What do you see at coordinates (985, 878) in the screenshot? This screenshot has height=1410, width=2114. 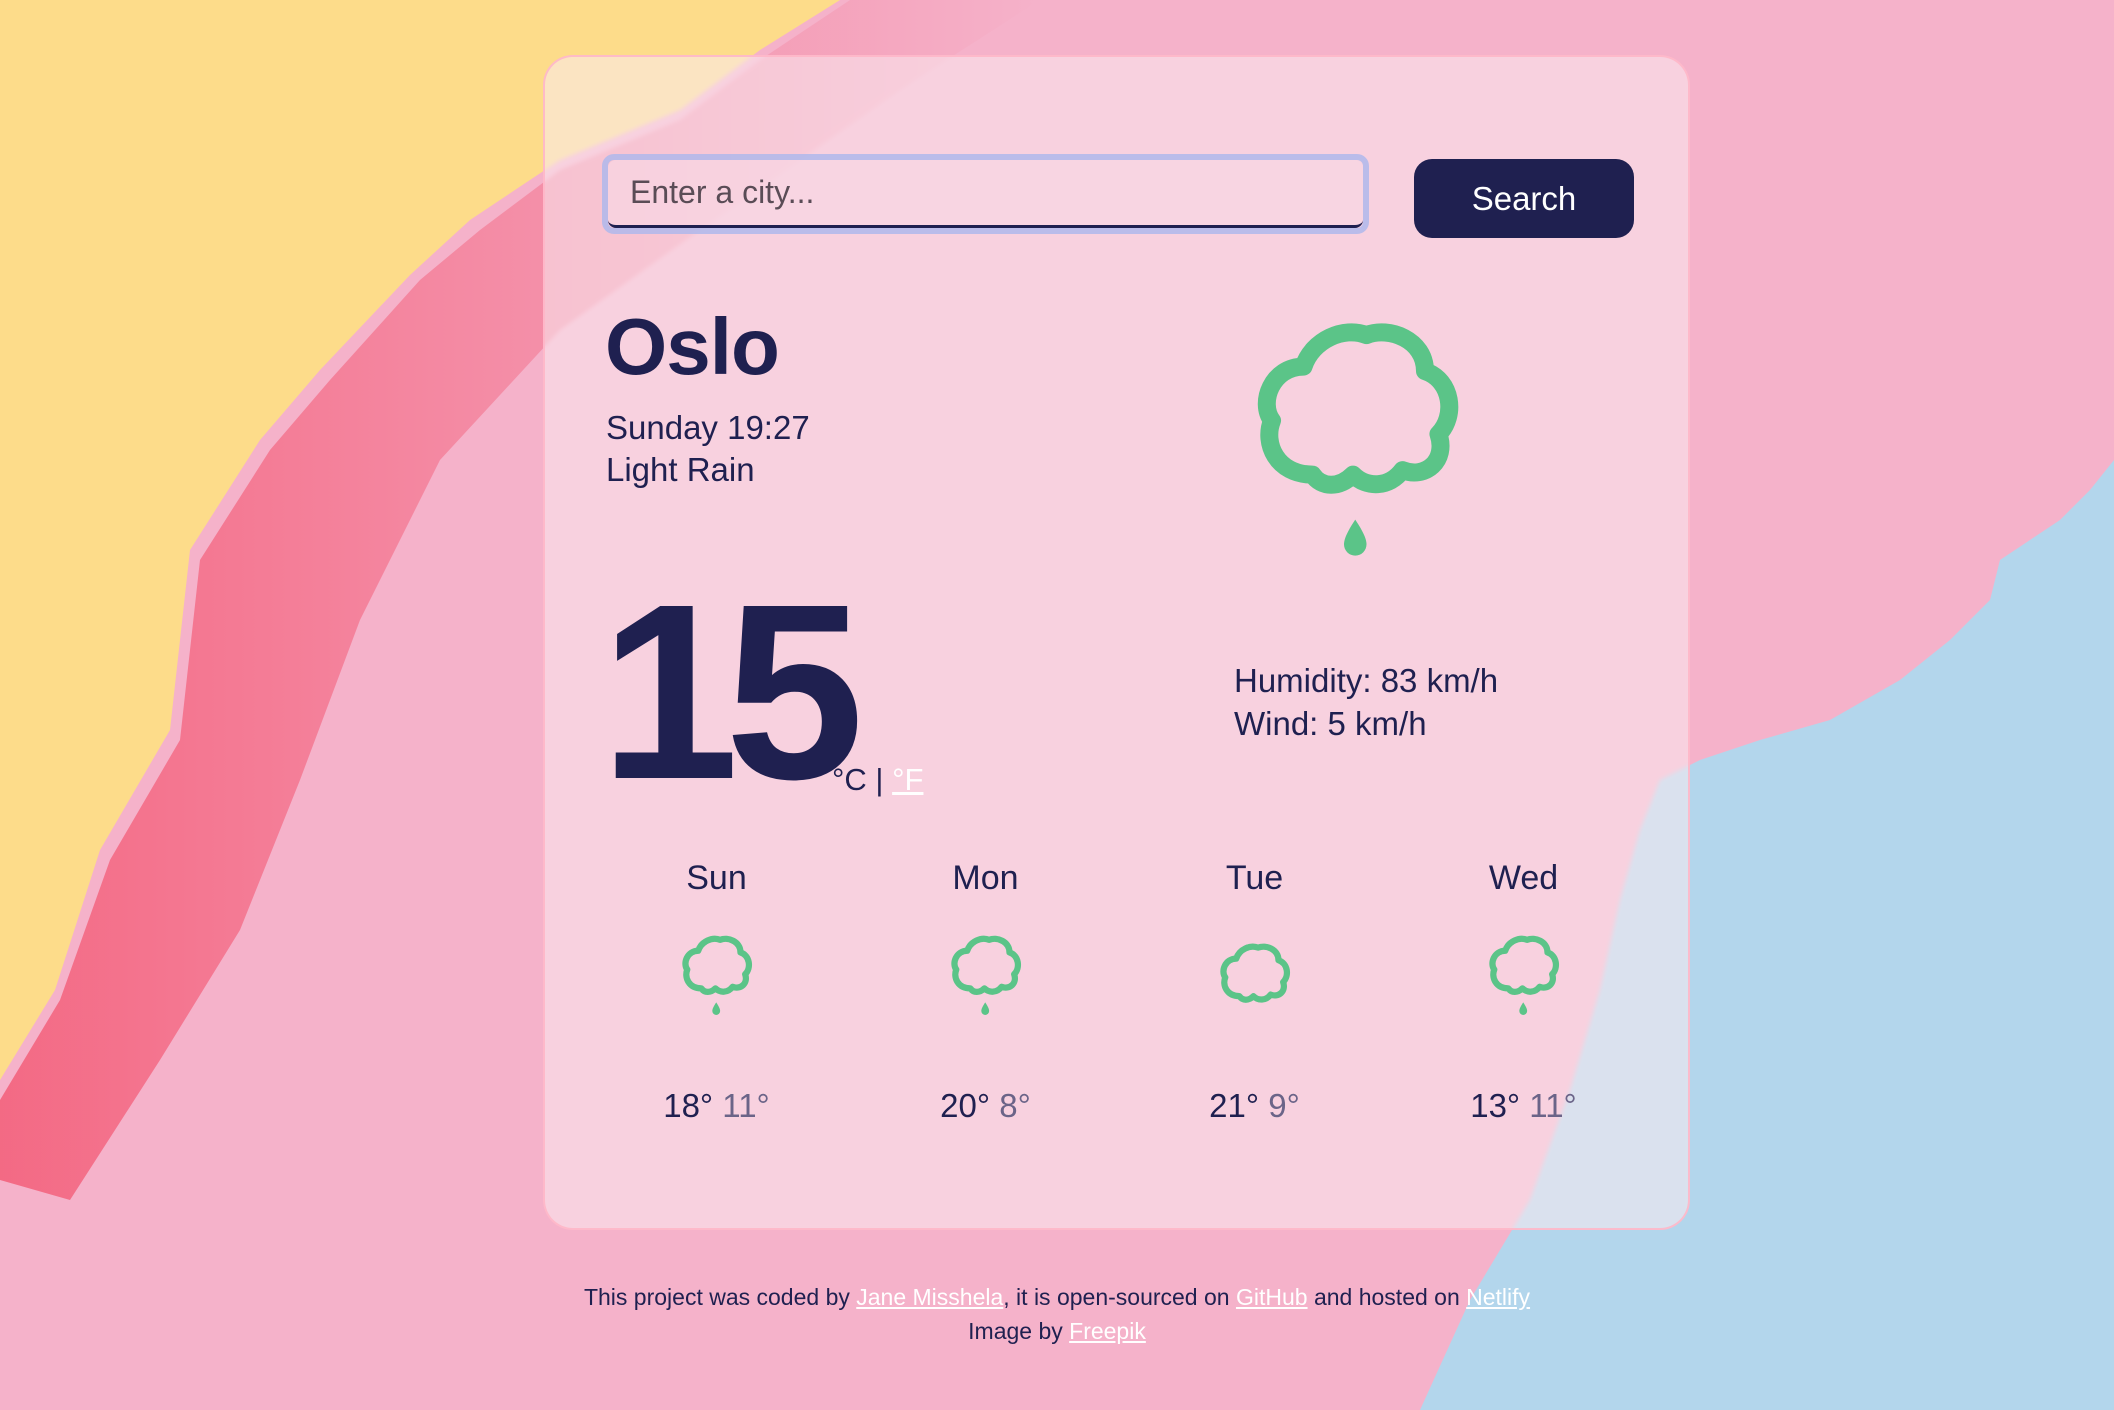 I see `forecast-day-name: Mon` at bounding box center [985, 878].